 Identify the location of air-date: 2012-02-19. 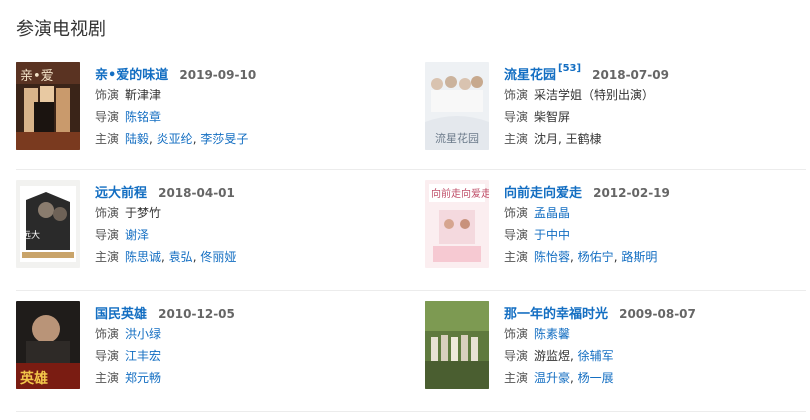
(631, 193).